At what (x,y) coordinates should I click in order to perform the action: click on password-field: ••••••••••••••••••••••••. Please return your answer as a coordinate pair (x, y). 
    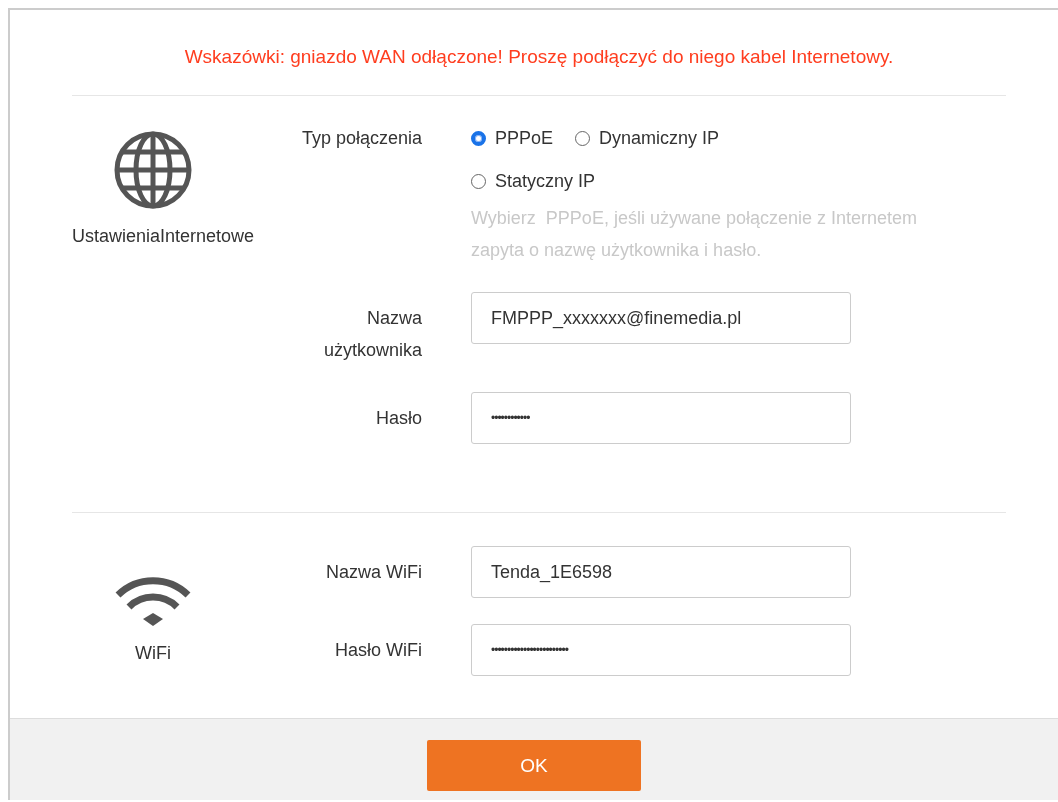
    Looking at the image, I should click on (661, 650).